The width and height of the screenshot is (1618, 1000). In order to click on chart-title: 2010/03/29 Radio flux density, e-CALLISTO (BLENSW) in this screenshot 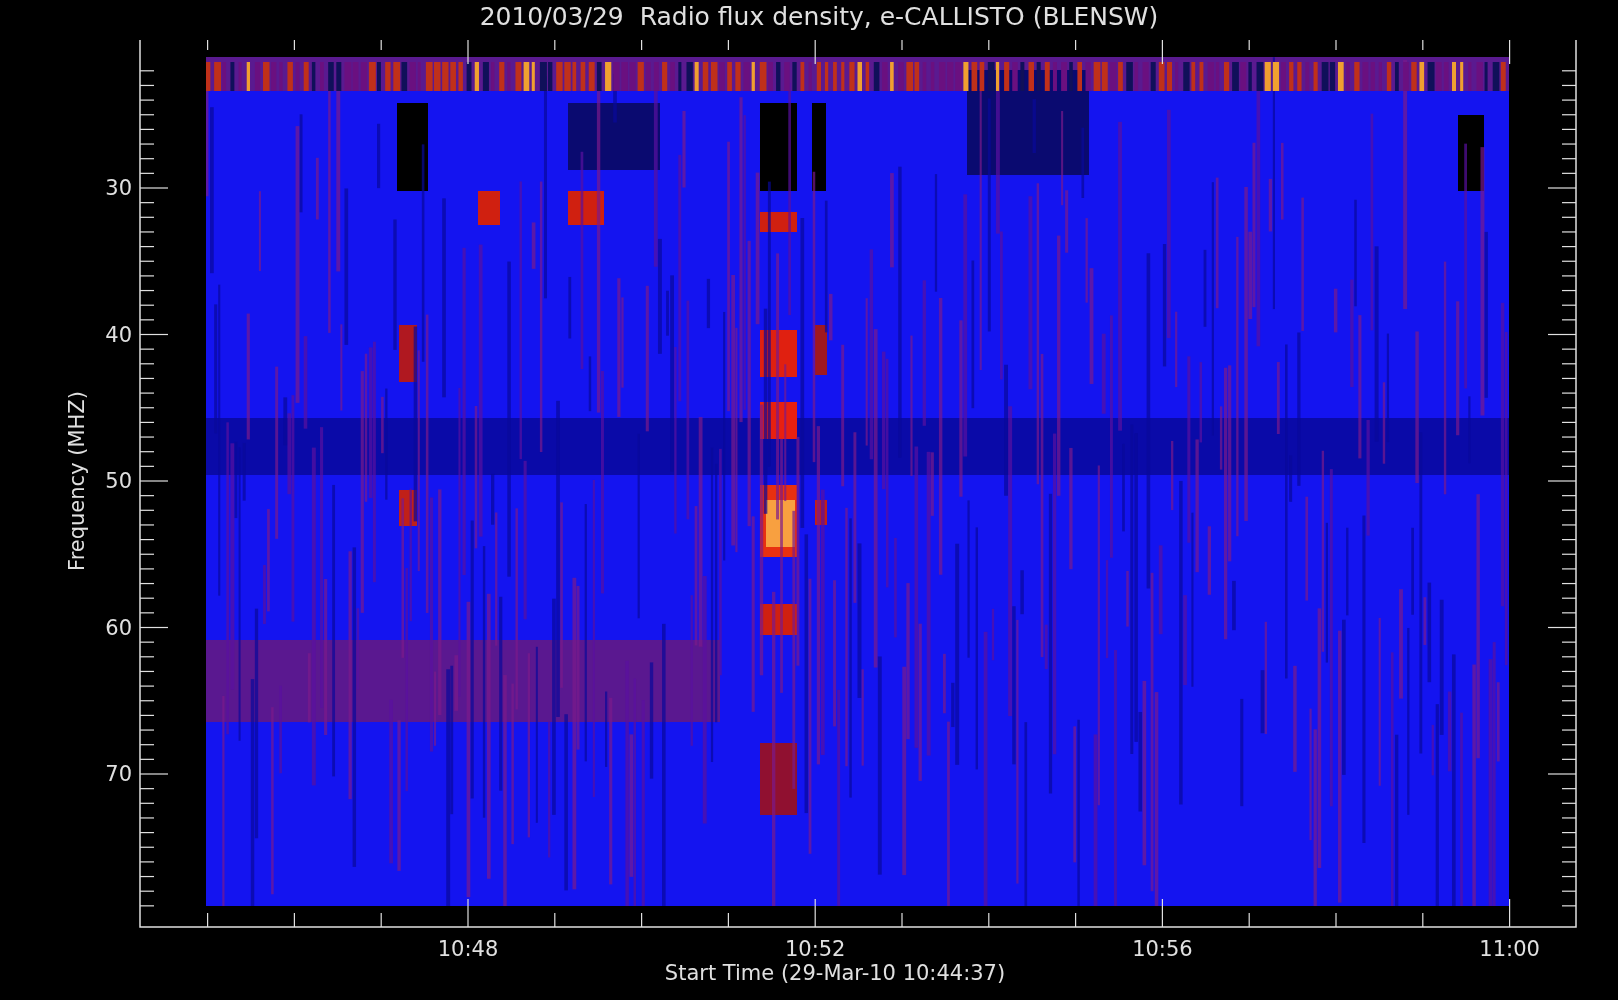, I will do `click(819, 17)`.